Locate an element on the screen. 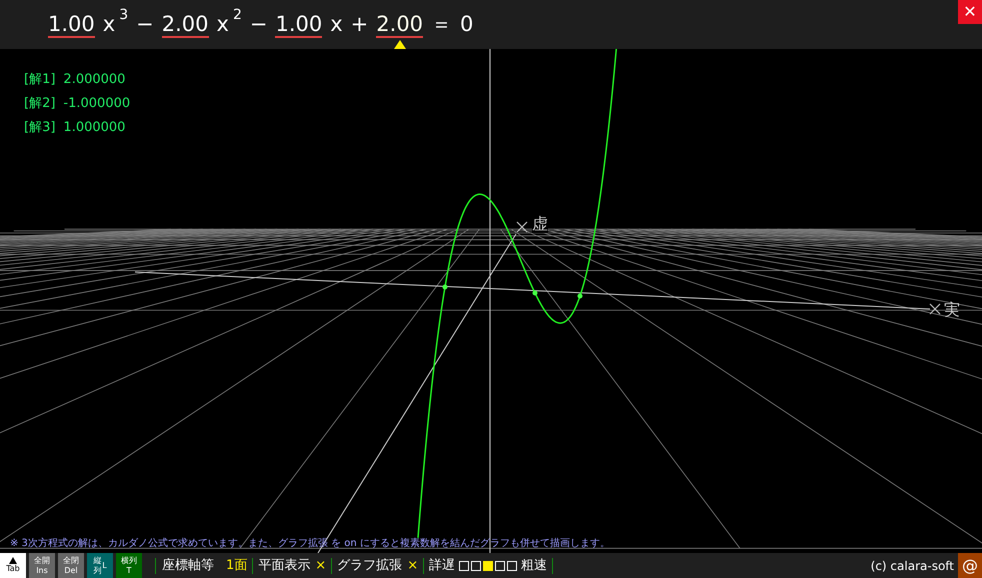 This screenshot has height=578, width=982. copyright-text: (c) calara-soft is located at coordinates (912, 566).